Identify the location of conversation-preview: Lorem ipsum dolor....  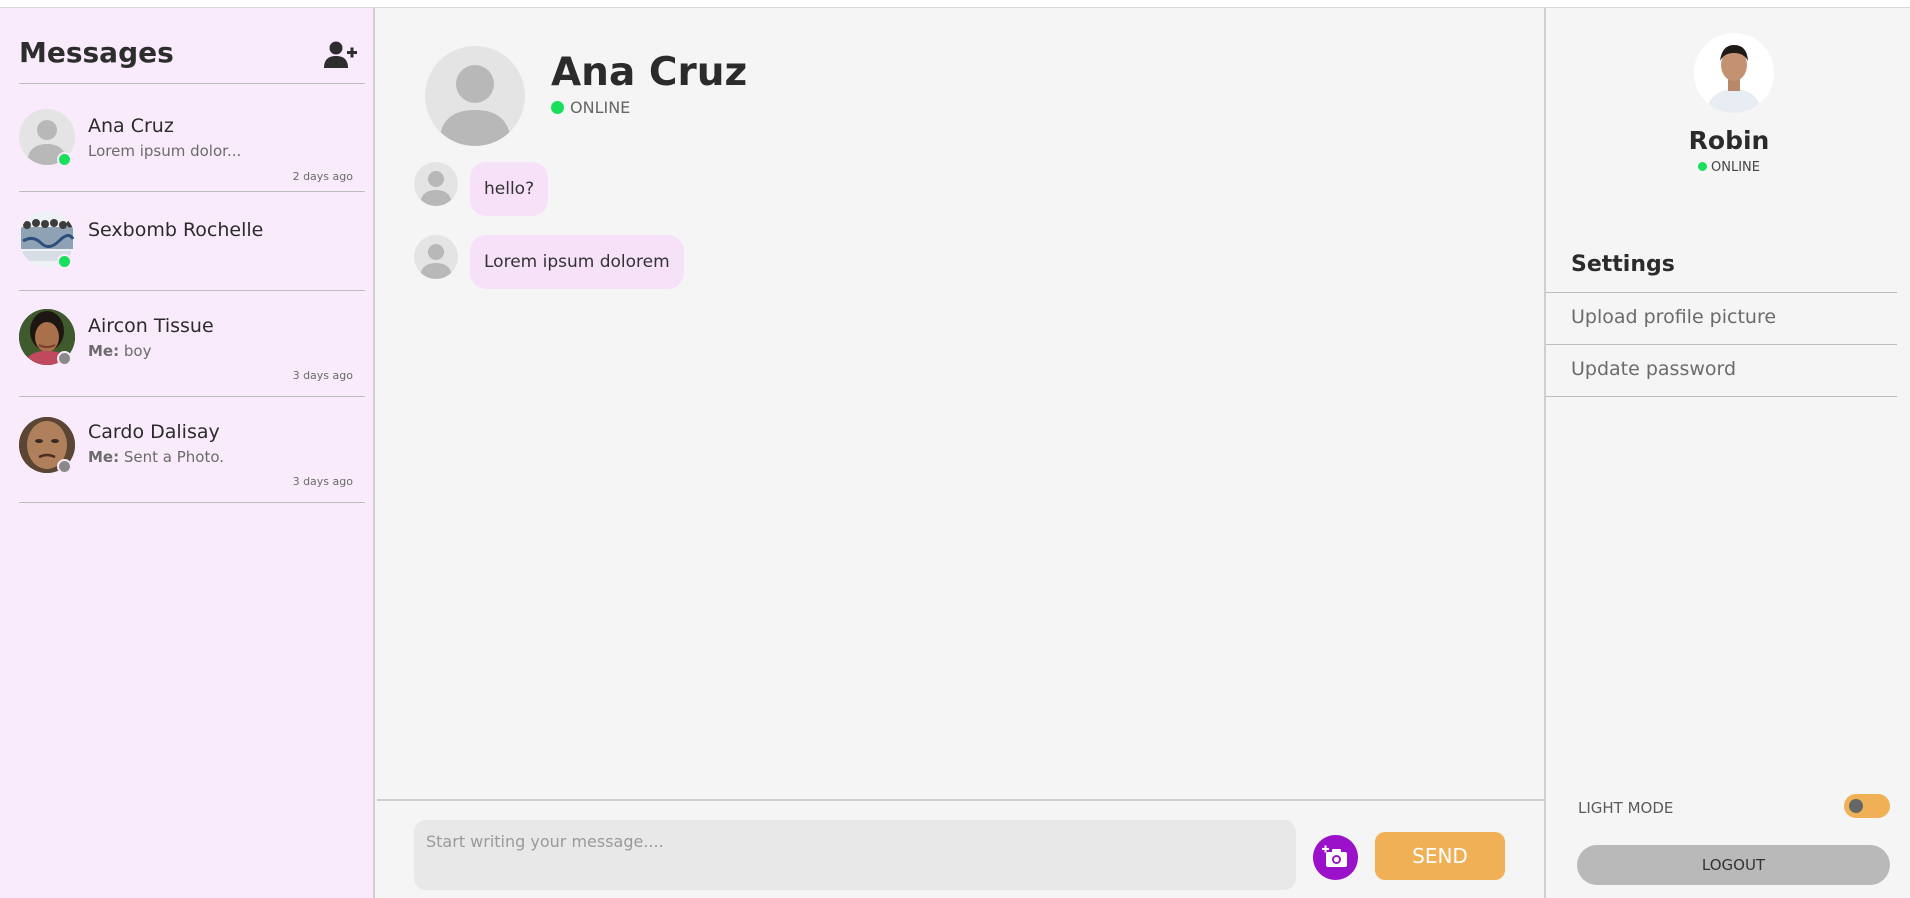
(165, 151).